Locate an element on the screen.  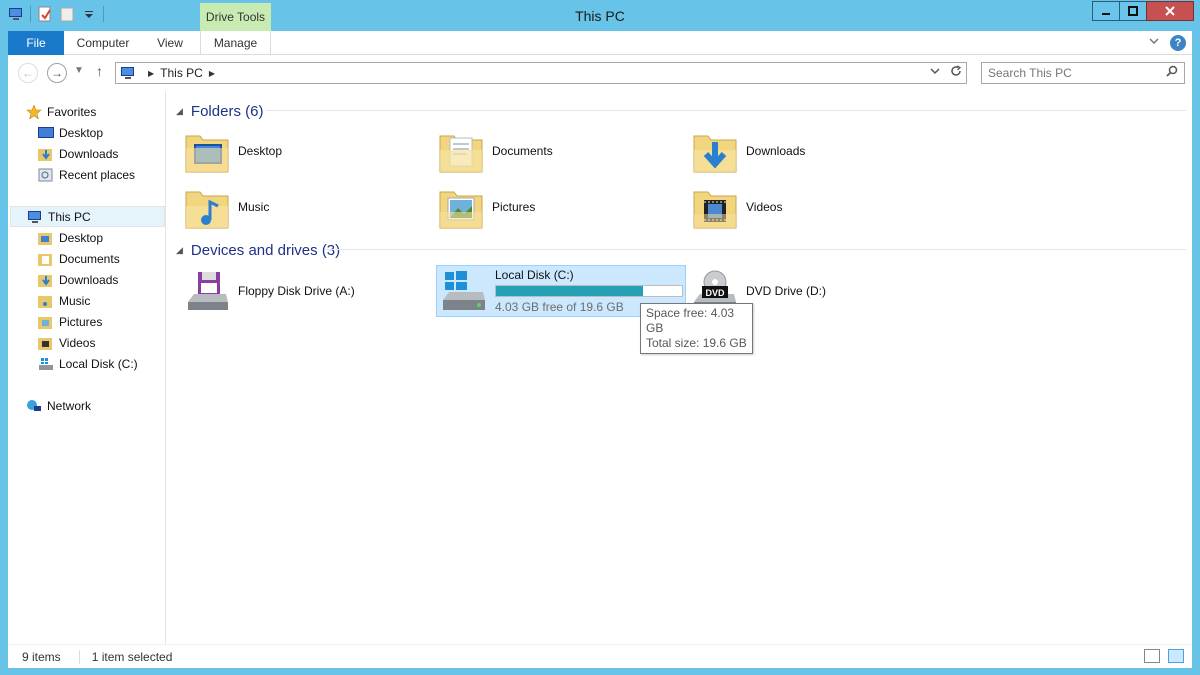
nav-network: Network is located at coordinates (58, 405).